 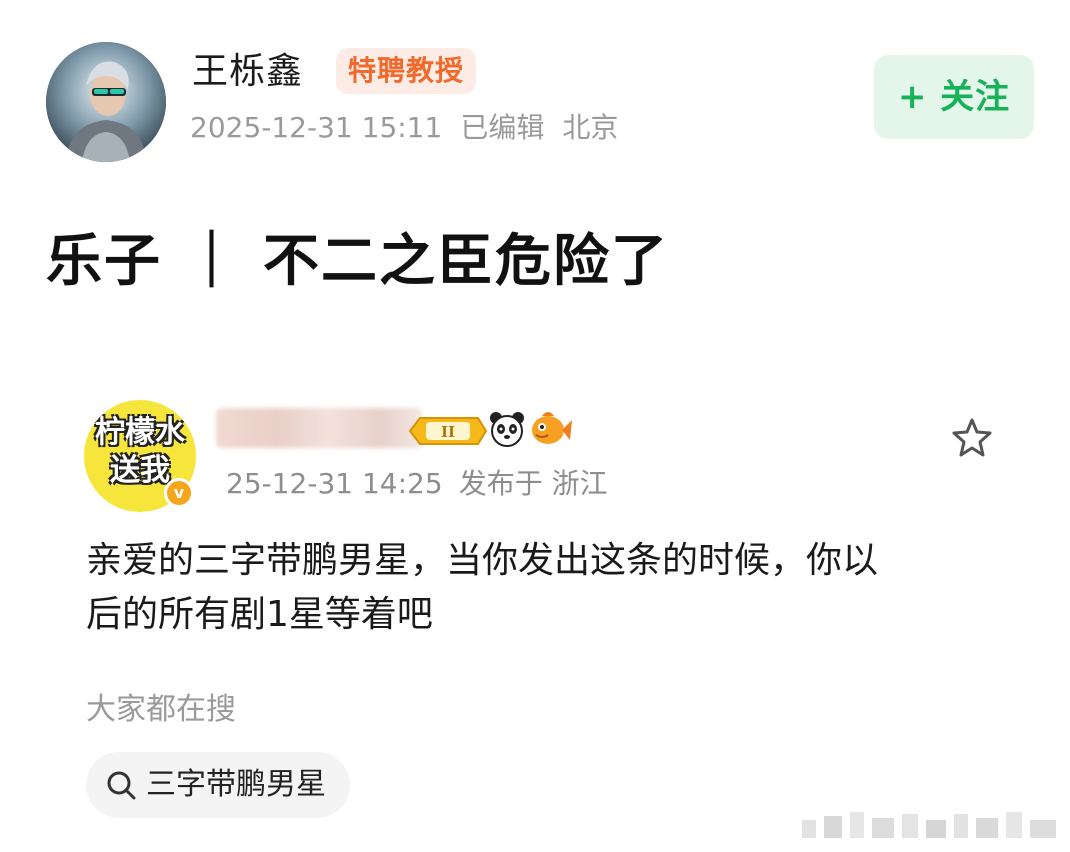 I want to click on follow-button: + 关注, so click(x=954, y=97).